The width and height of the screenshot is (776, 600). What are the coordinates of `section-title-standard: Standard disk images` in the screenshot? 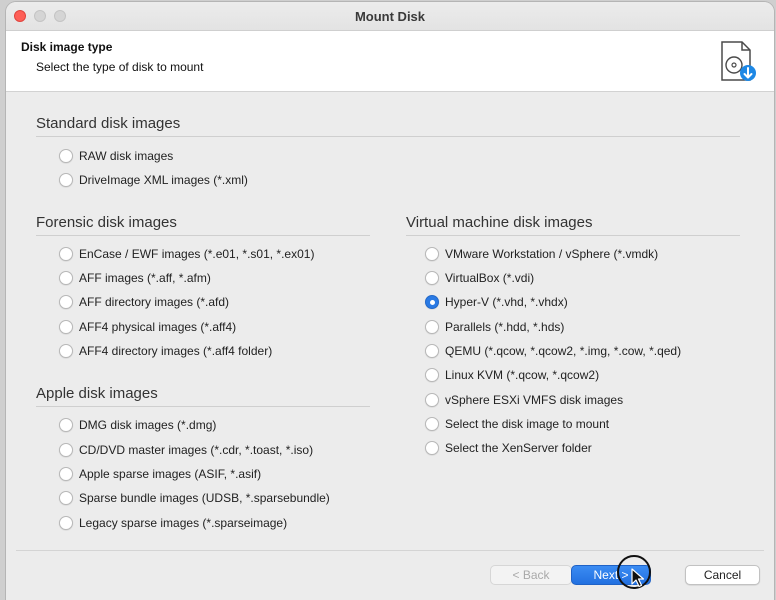 It's located at (108, 123).